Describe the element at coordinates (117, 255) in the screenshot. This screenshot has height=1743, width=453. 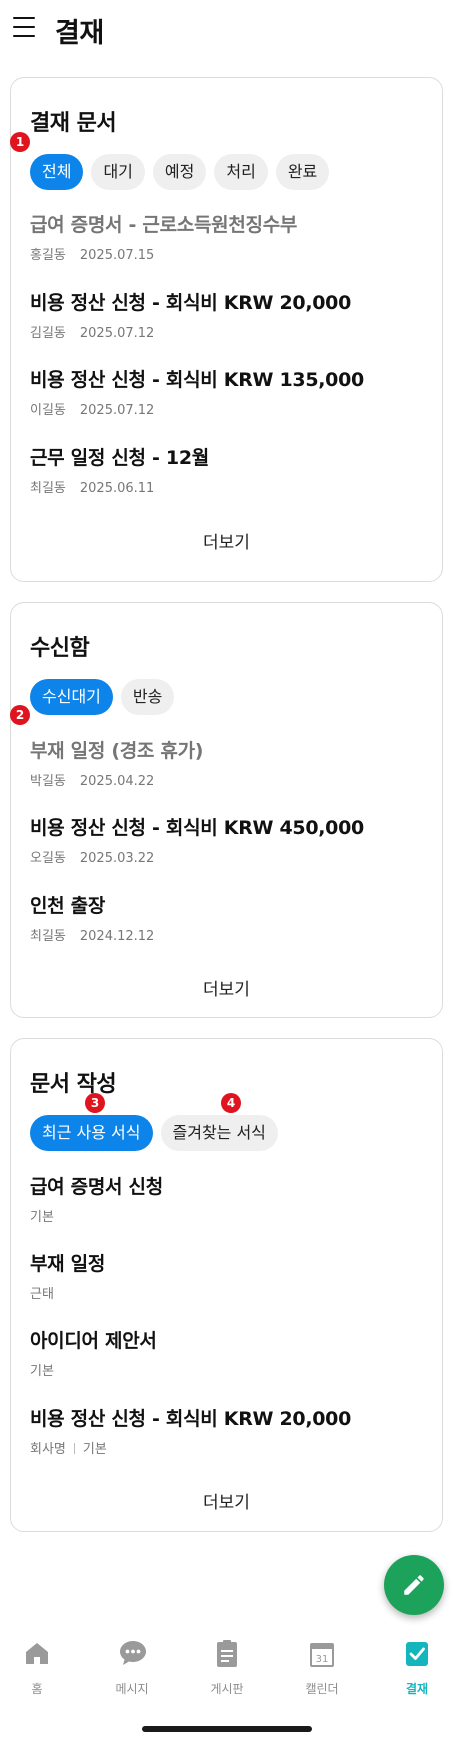
I see `document-date: 2025.07.15` at that location.